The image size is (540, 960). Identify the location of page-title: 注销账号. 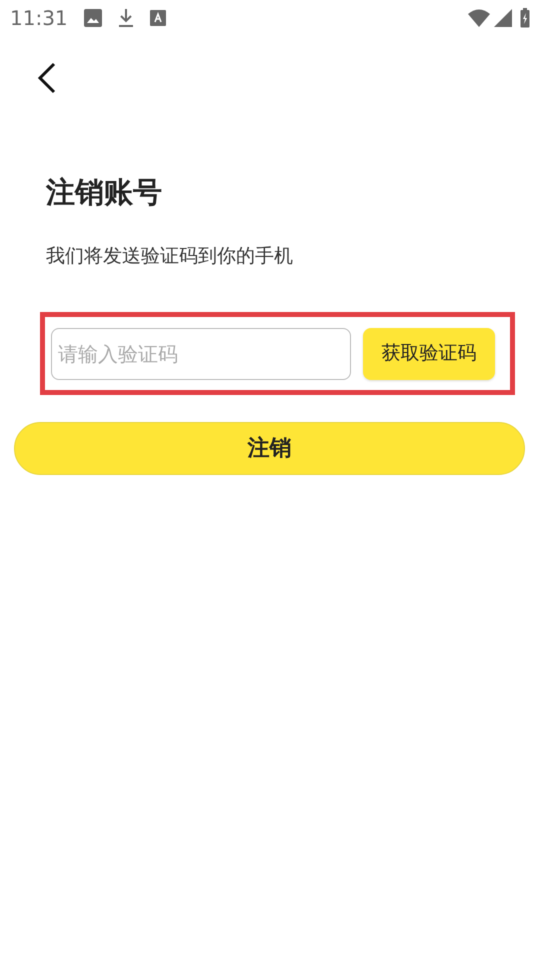
(104, 192).